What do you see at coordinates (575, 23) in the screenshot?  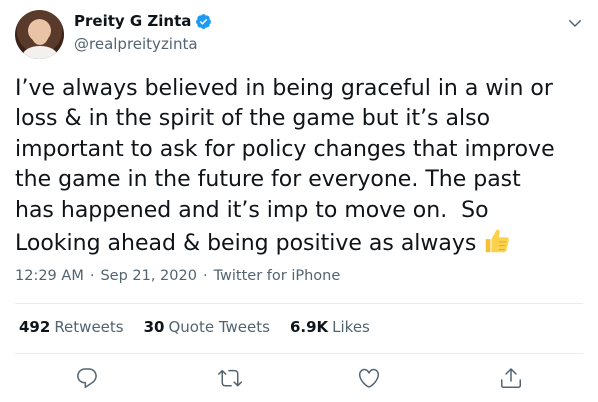 I see `chevron-down-icon` at bounding box center [575, 23].